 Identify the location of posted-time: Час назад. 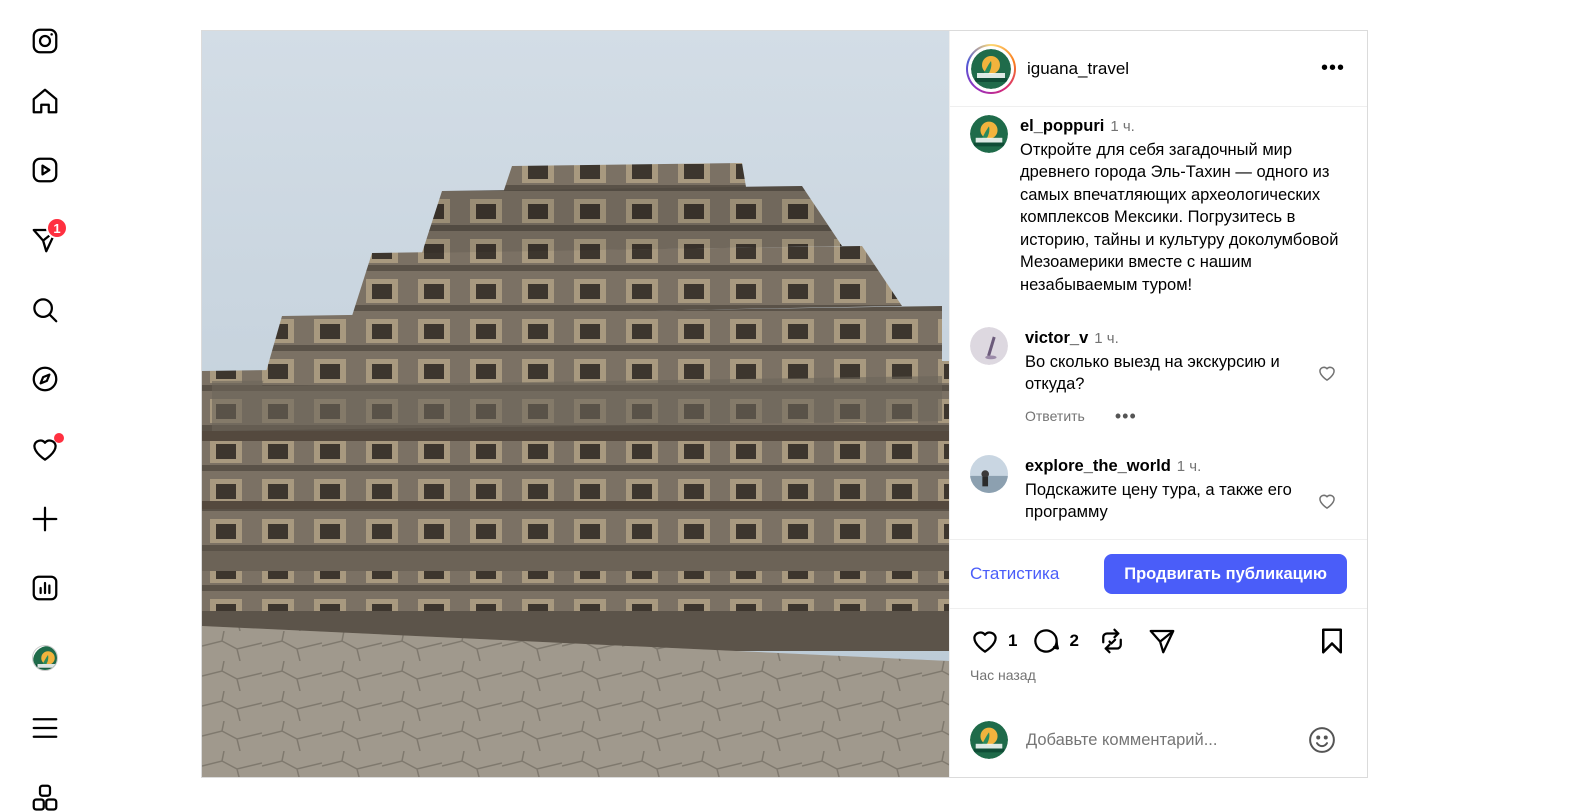
(1003, 675).